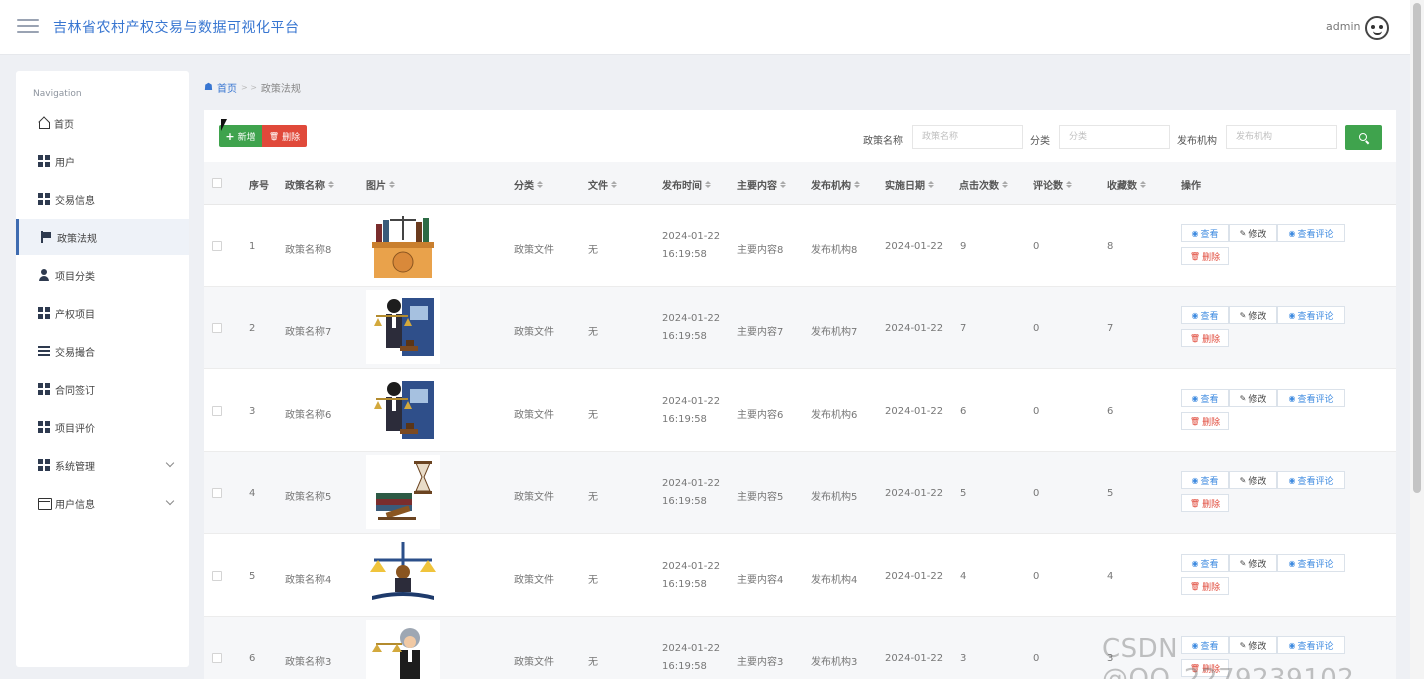  Describe the element at coordinates (217, 183) in the screenshot. I see `select-all-checkbox` at that location.